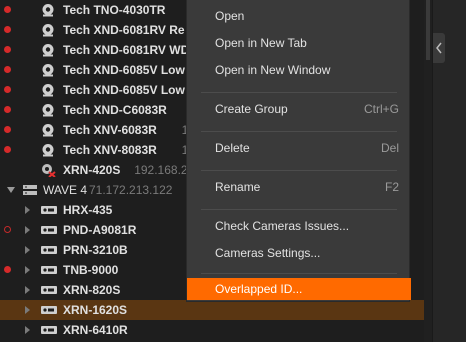  What do you see at coordinates (273, 70) in the screenshot?
I see `menu-item-label: Open in New Window` at bounding box center [273, 70].